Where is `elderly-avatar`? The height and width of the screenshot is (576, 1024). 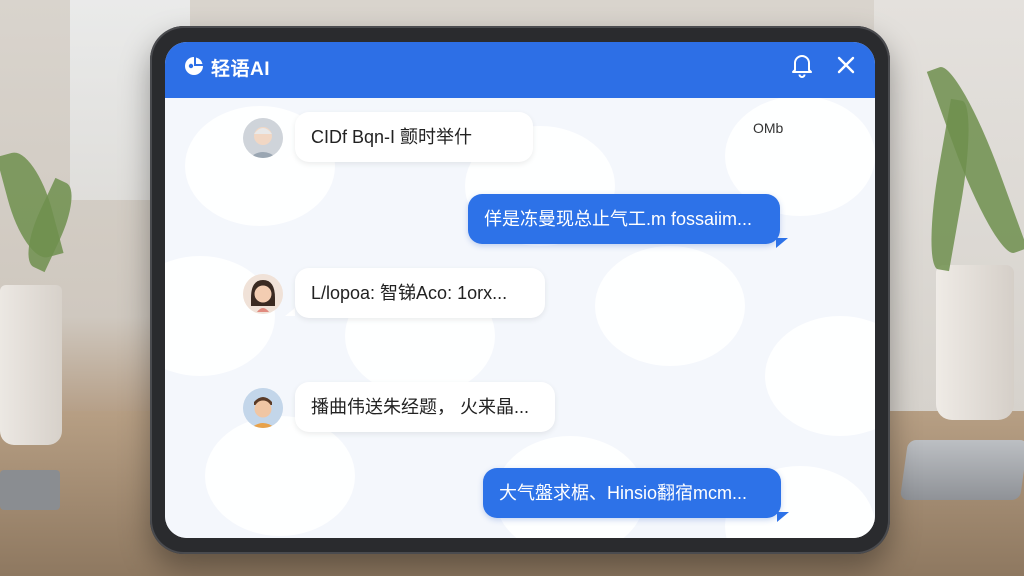 elderly-avatar is located at coordinates (263, 138).